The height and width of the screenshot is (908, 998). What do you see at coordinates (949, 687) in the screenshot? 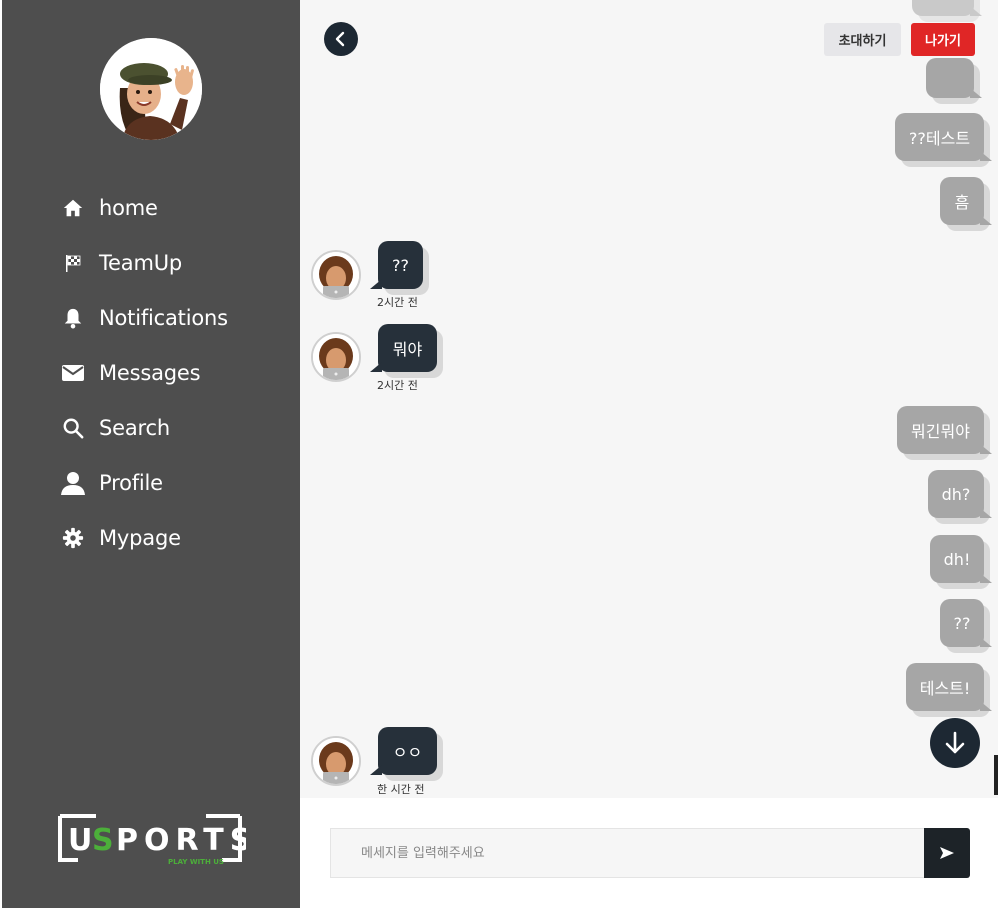
I see `message-bubble-mine: 테스트!` at bounding box center [949, 687].